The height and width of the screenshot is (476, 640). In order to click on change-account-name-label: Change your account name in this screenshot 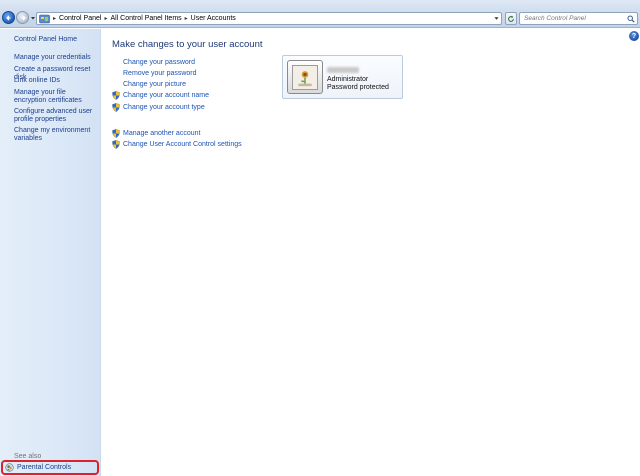, I will do `click(166, 95)`.